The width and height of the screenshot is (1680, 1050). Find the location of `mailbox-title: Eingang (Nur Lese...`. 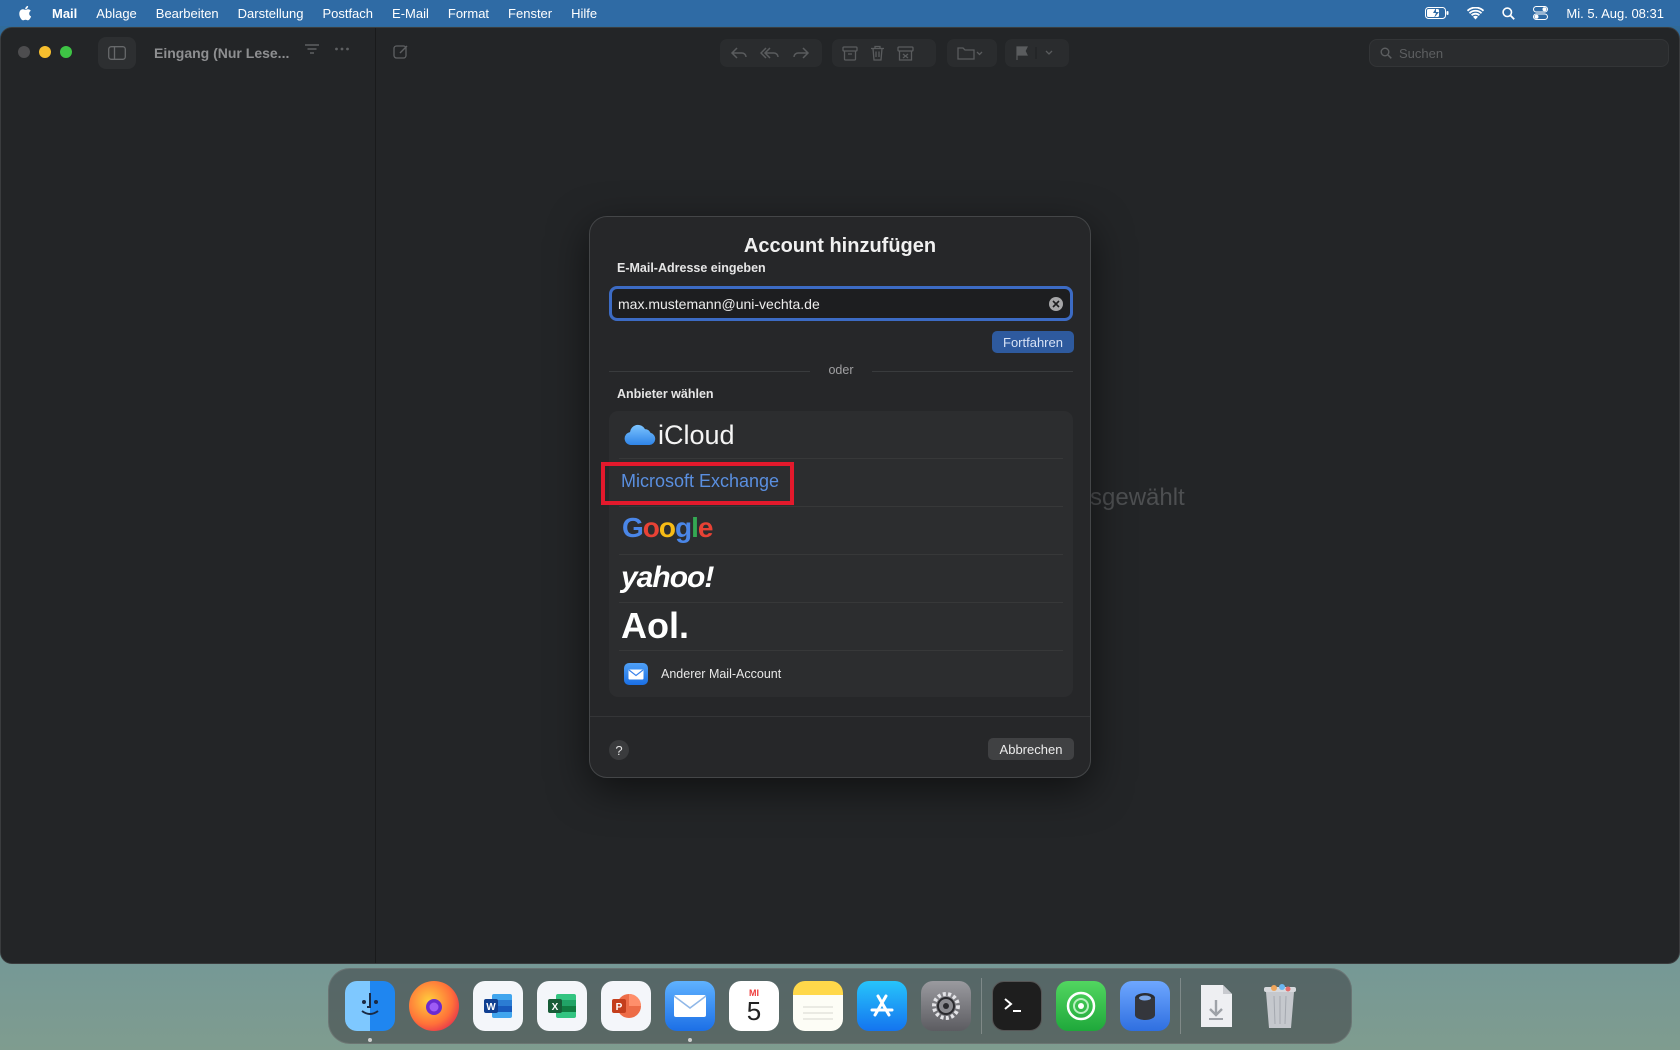

mailbox-title: Eingang (Nur Lese... is located at coordinates (222, 53).